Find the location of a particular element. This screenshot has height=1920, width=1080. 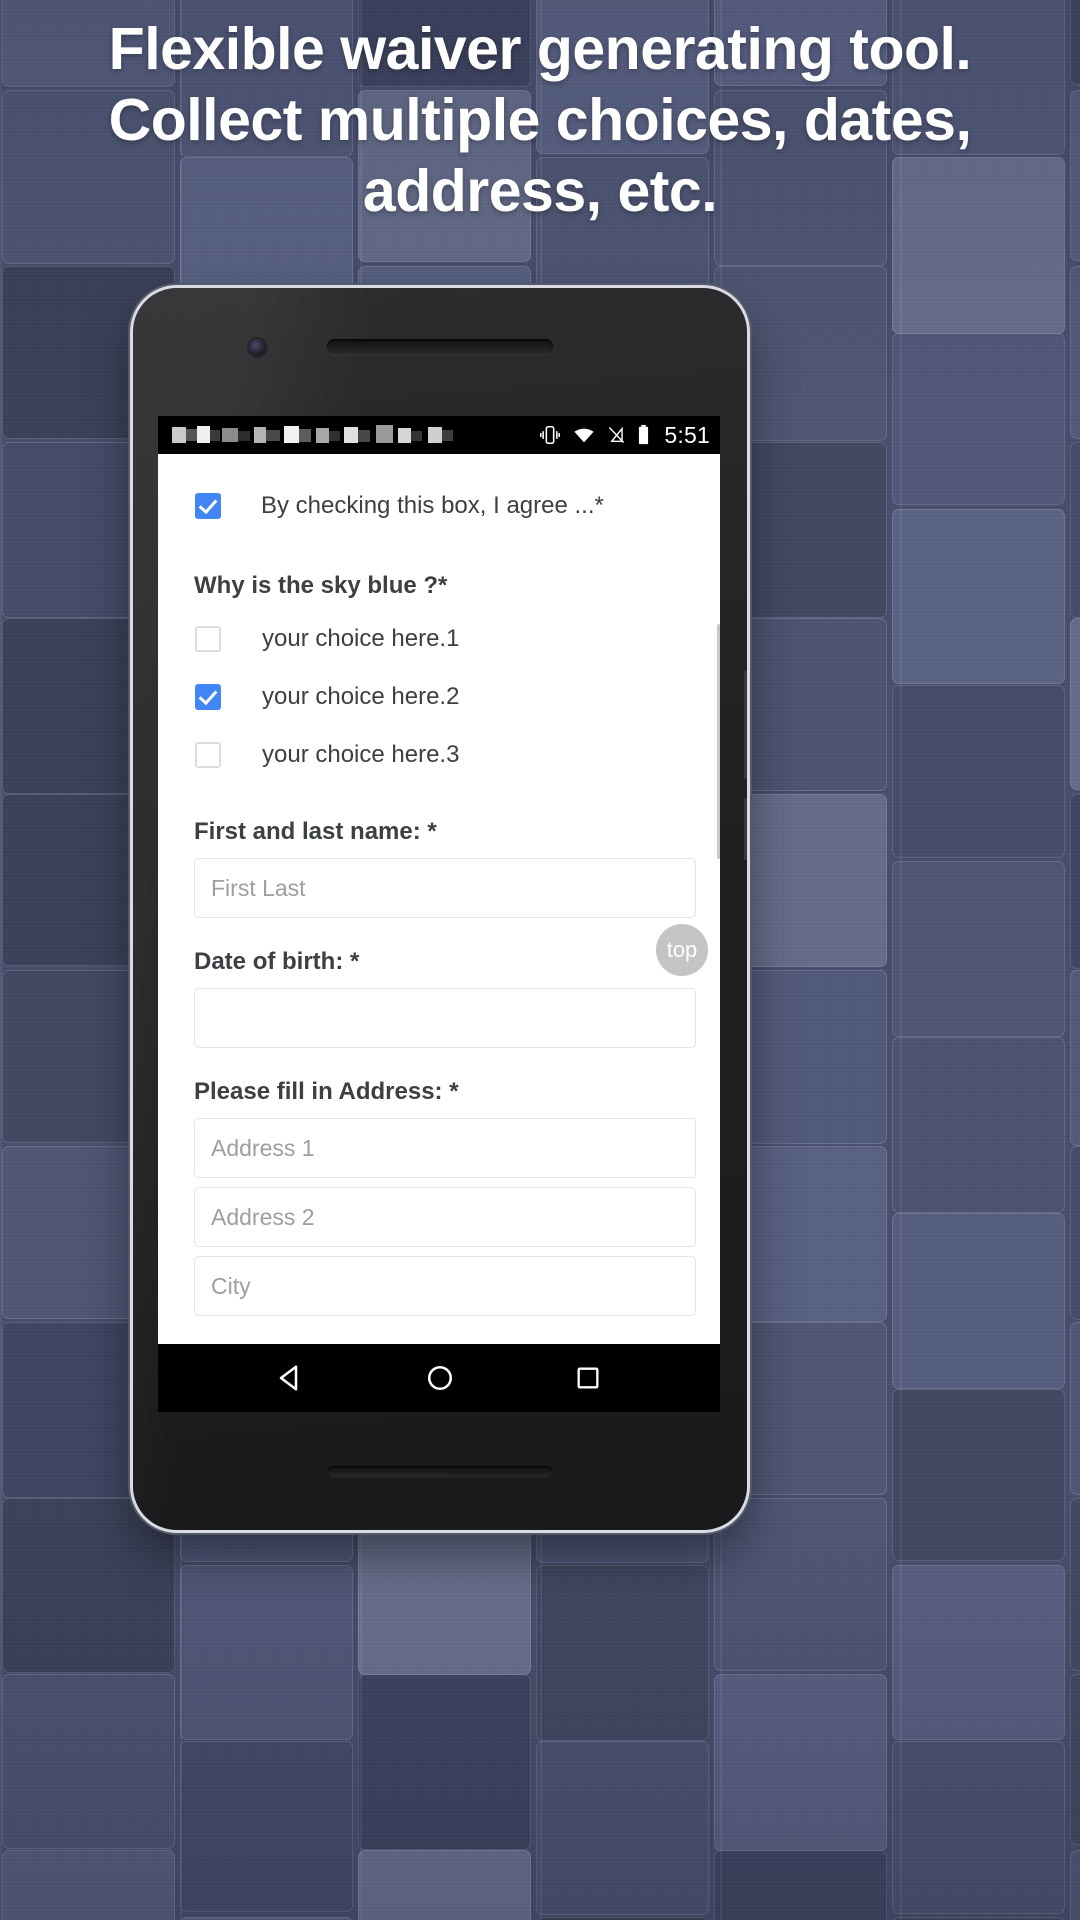

agreement-checkbox is located at coordinates (208, 506).